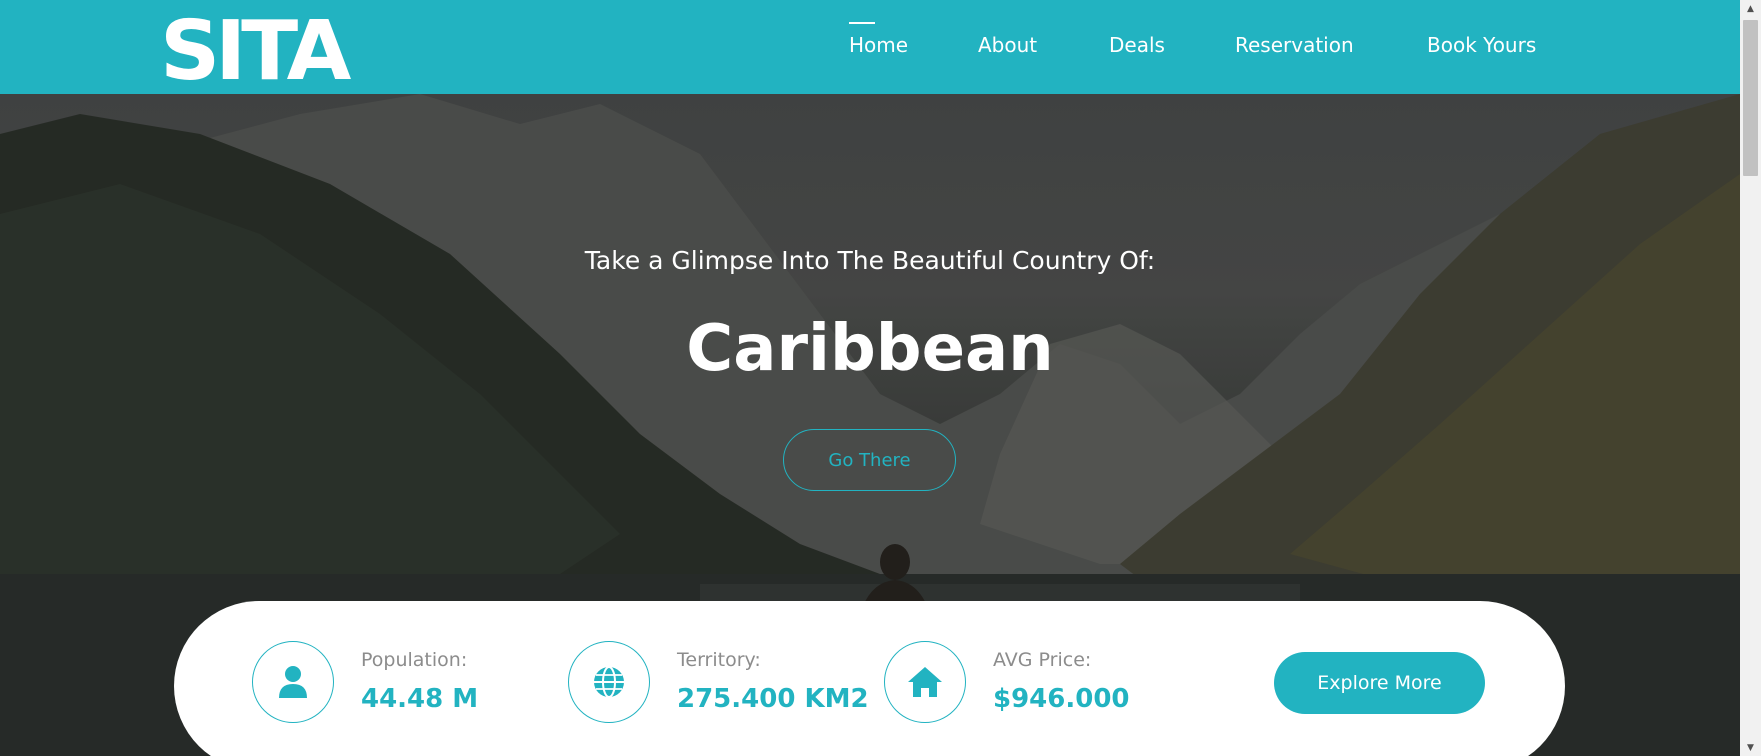 This screenshot has height=756, width=1761. Describe the element at coordinates (1042, 660) in the screenshot. I see `price-label: AVG Price:` at that location.